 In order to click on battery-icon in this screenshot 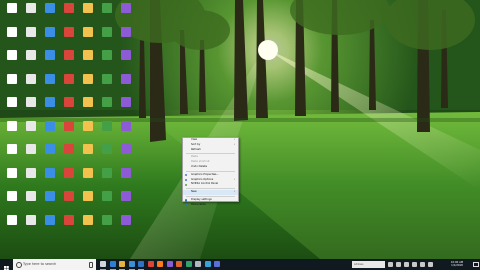, I will do `click(414, 264)`.